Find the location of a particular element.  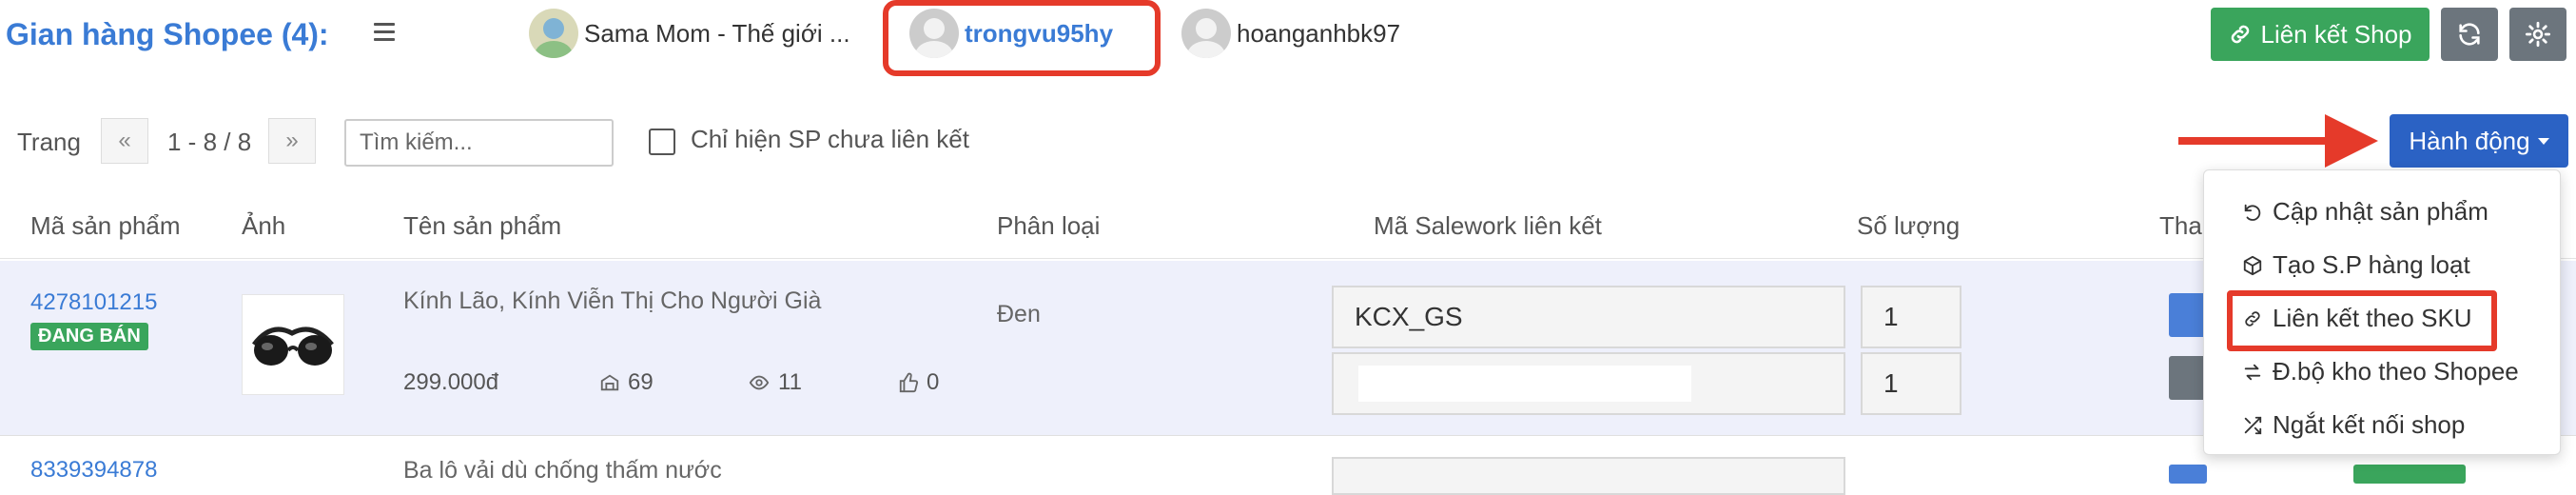

col-header-product-code: Mã sản phẩm is located at coordinates (106, 225).